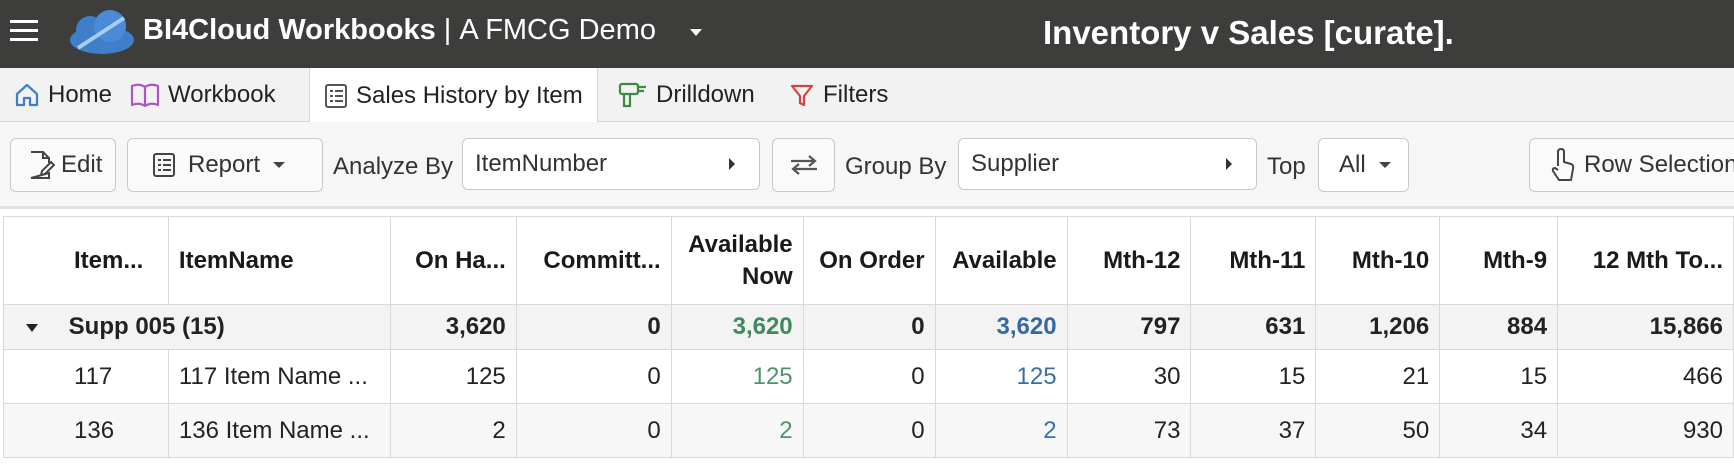 This screenshot has height=472, width=1734. Describe the element at coordinates (740, 244) in the screenshot. I see `col-header-available-now-line1: Available` at that location.